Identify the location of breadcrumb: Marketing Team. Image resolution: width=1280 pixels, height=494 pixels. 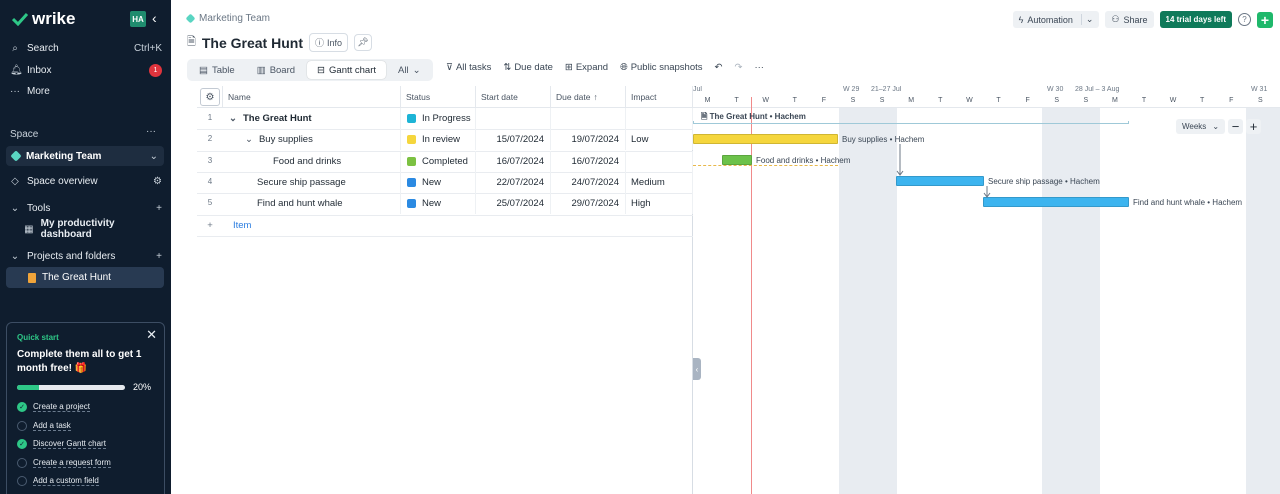
(227, 18).